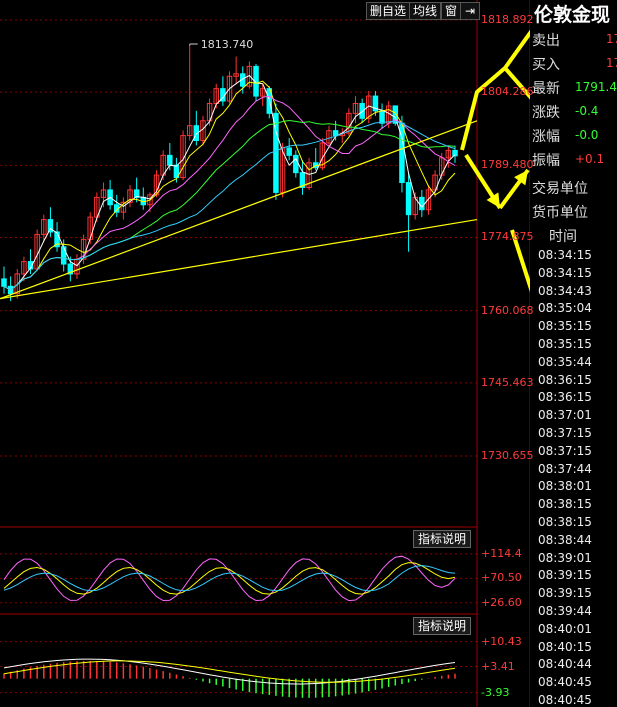 The height and width of the screenshot is (707, 617). Describe the element at coordinates (498, 666) in the screenshot. I see `macd-axis-label: +3.41` at that location.